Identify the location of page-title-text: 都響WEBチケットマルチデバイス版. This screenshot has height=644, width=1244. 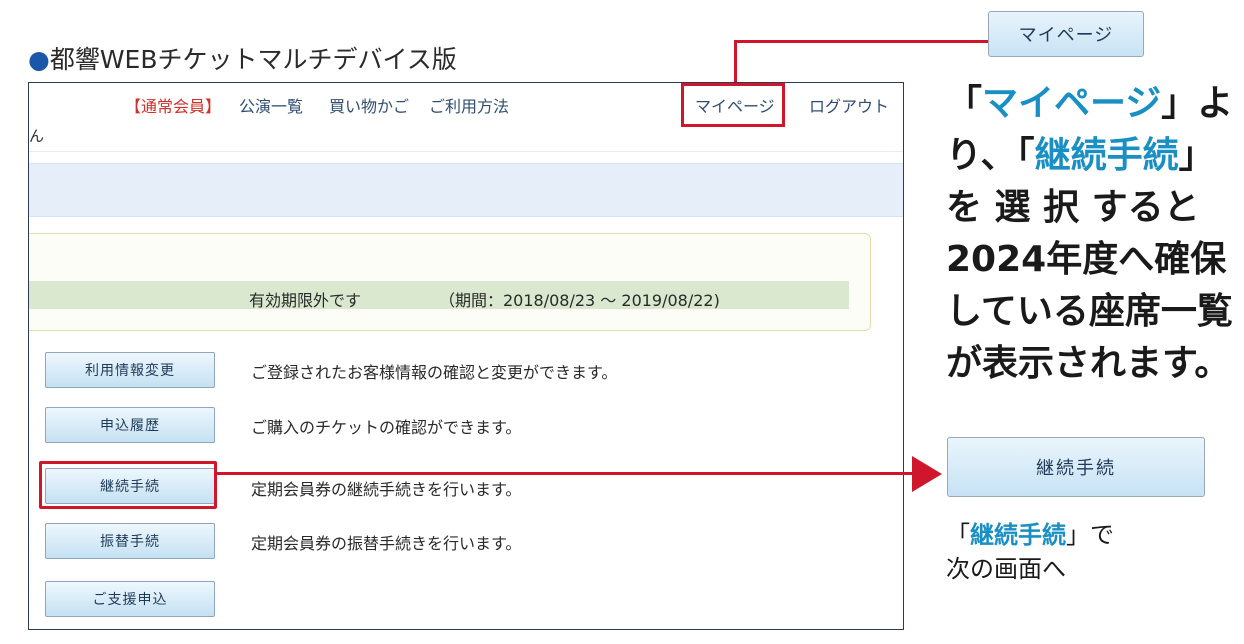
(253, 59).